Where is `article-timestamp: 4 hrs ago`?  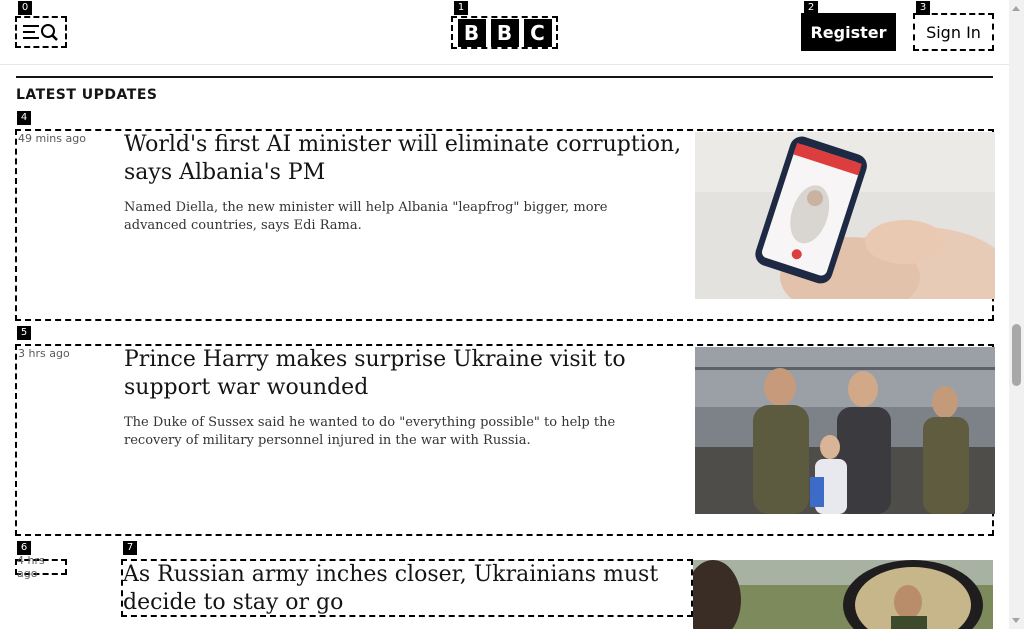
article-timestamp: 4 hrs ago is located at coordinates (41, 567).